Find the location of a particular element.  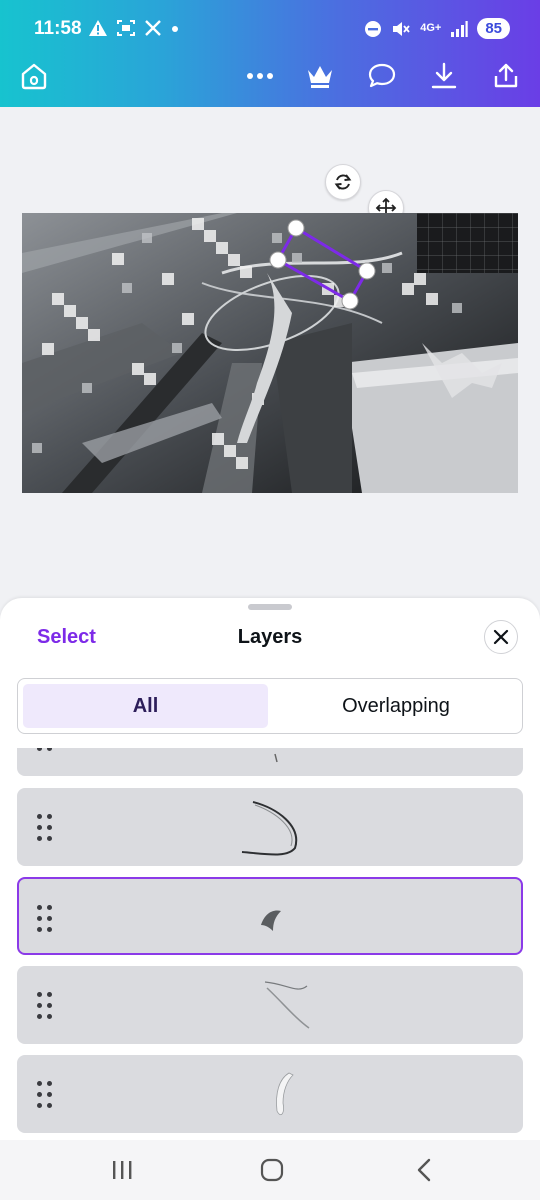

home-nav-button is located at coordinates (272, 1170).